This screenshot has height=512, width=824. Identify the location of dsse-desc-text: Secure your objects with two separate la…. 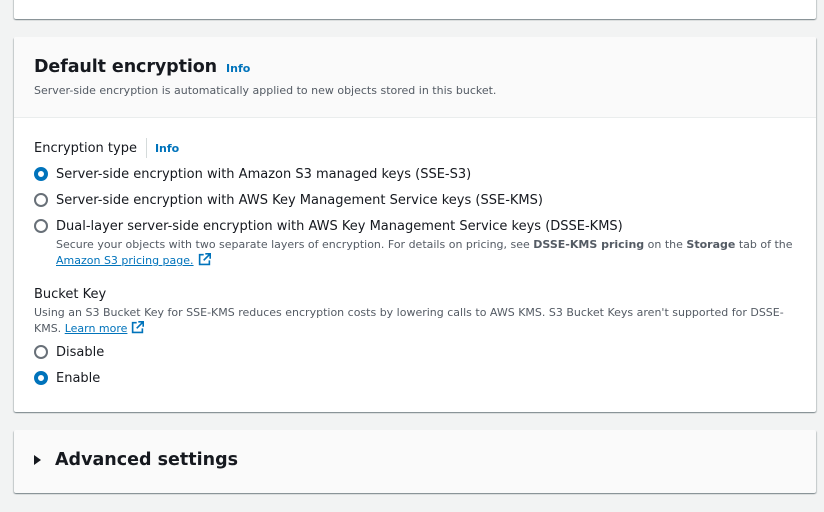
(295, 244).